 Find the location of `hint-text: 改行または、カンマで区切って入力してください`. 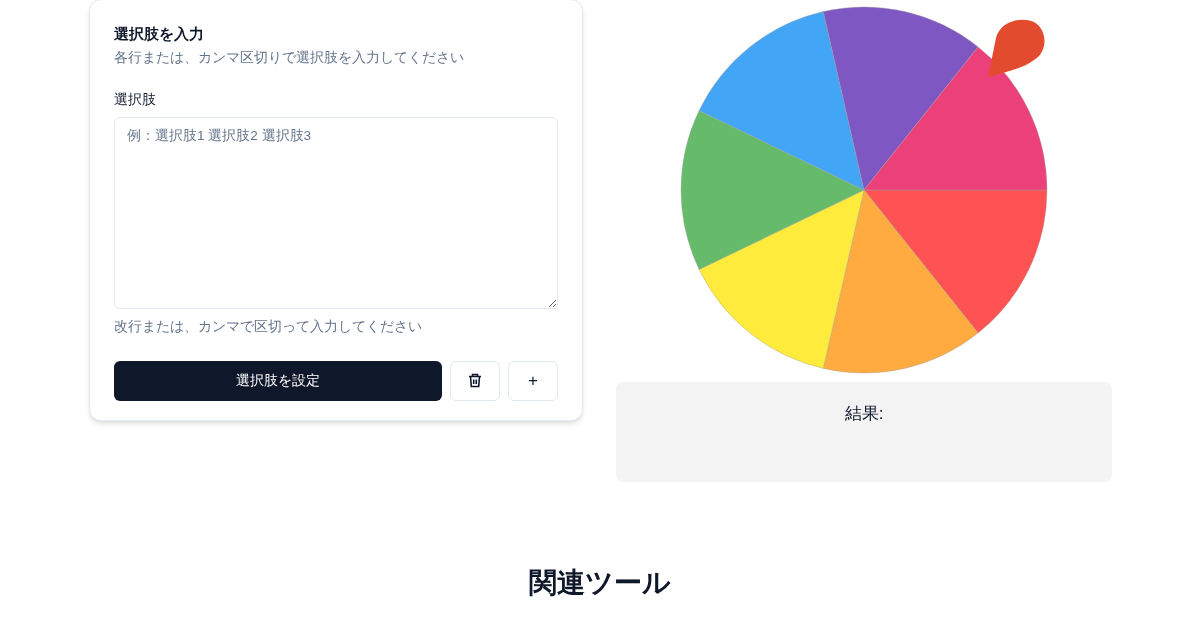

hint-text: 改行または、カンマで区切って入力してください is located at coordinates (268, 326).